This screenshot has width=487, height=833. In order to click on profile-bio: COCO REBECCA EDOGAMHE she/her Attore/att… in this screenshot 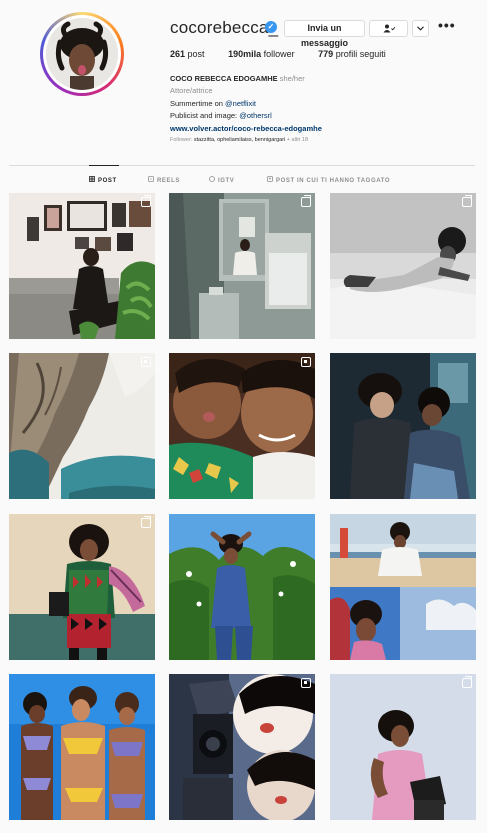, I will do `click(320, 104)`.